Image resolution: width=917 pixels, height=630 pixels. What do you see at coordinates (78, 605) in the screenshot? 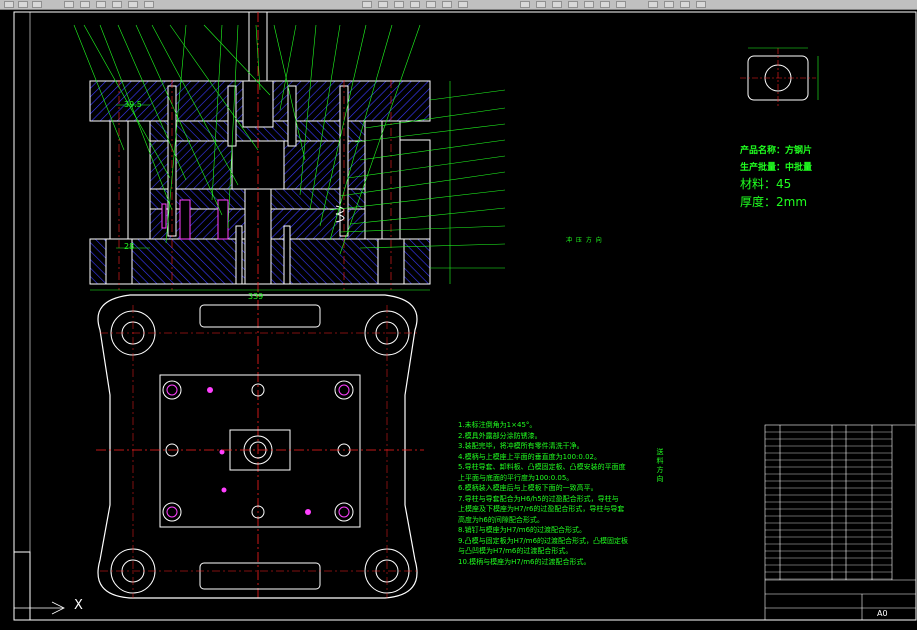
I see `axis-x-label: X` at bounding box center [78, 605].